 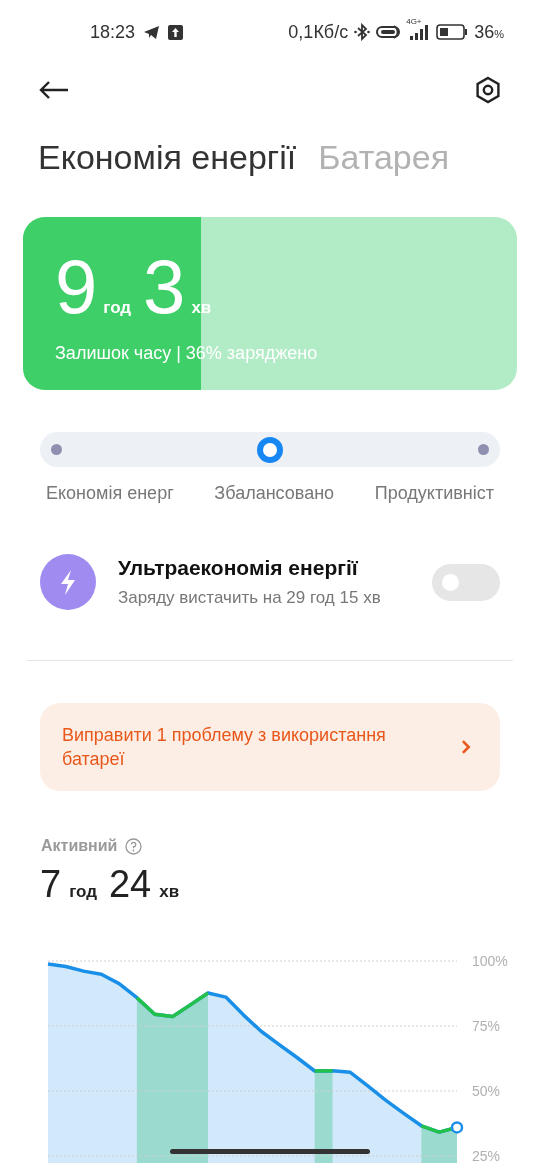 I want to click on active-hours-value: 7, so click(x=51, y=884).